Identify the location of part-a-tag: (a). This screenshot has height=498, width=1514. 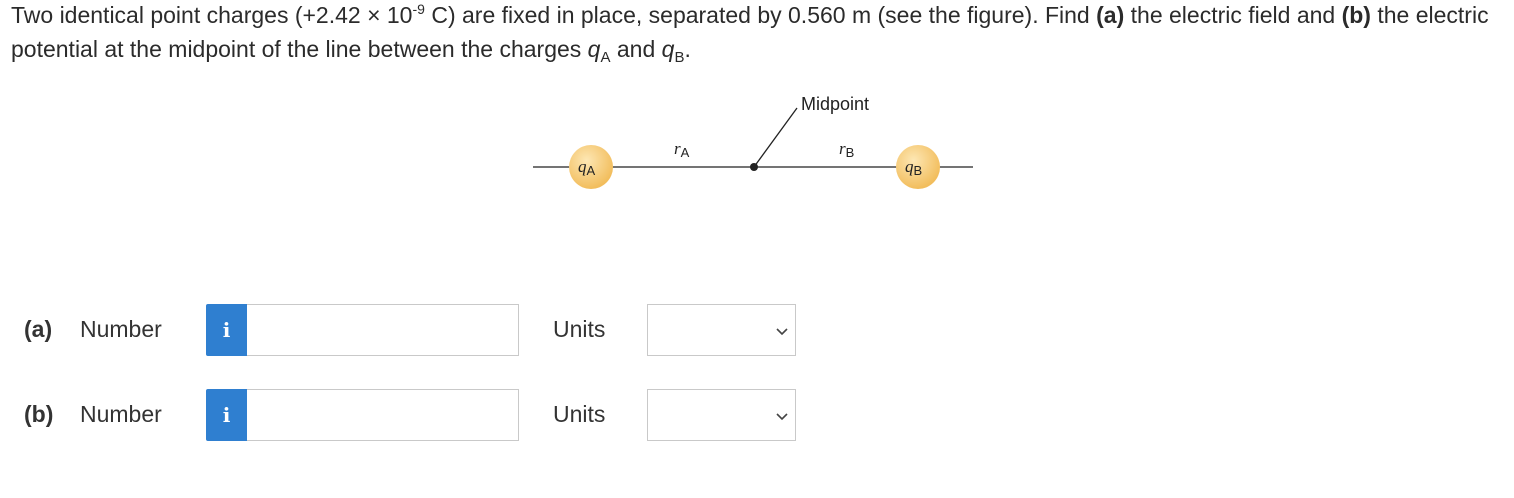
(1110, 15).